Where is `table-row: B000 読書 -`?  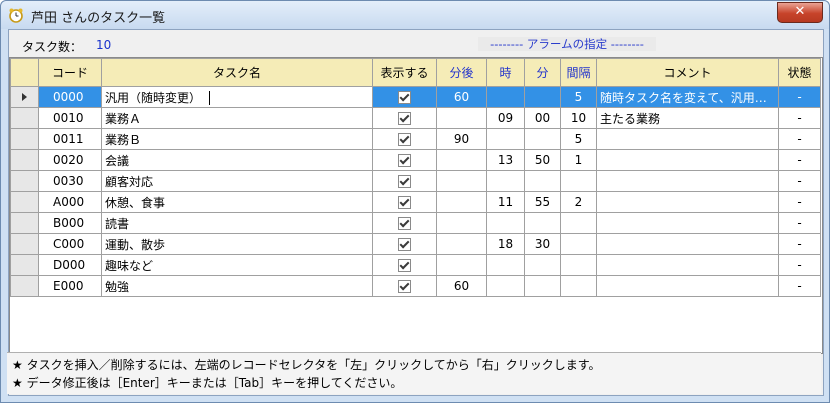
table-row: B000 読書 - is located at coordinates (415, 223).